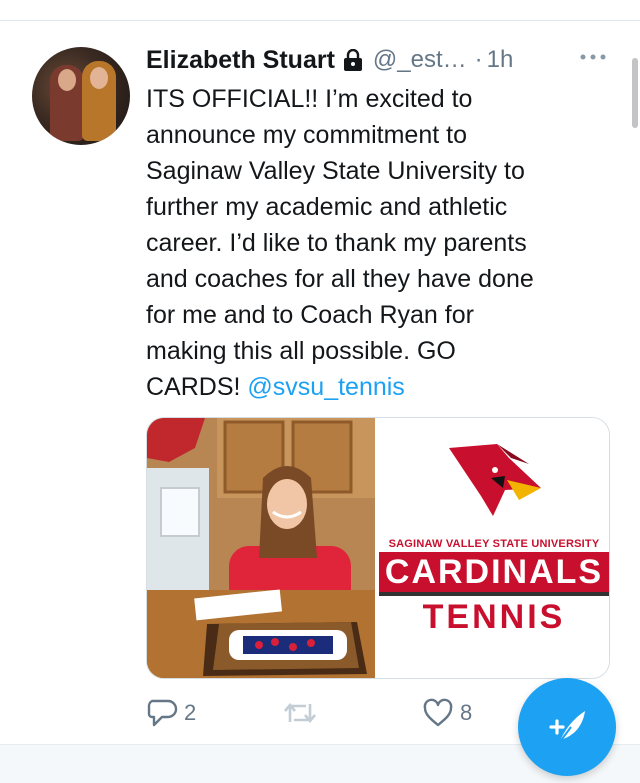 The width and height of the screenshot is (640, 783). I want to click on more-dots-icon, so click(593, 57).